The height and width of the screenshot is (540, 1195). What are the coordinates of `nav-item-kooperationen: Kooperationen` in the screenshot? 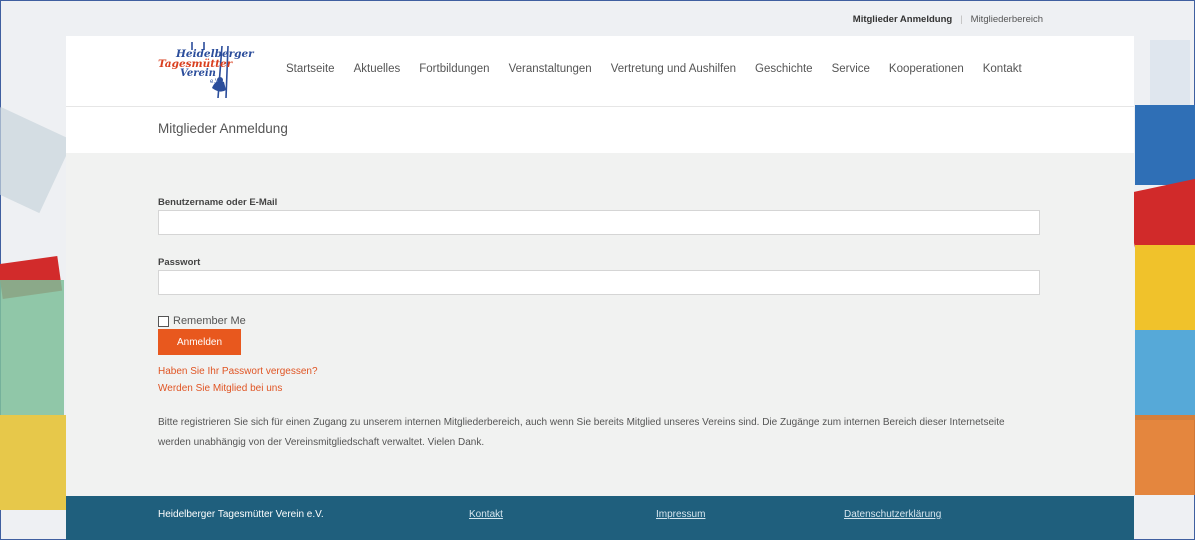 It's located at (926, 69).